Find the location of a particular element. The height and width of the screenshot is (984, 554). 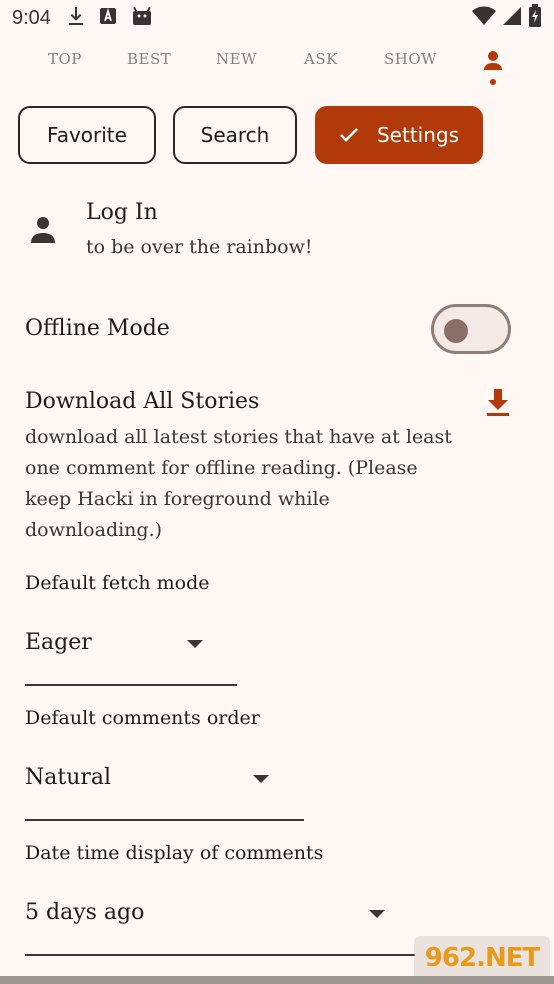

bottom-strip is located at coordinates (277, 980).